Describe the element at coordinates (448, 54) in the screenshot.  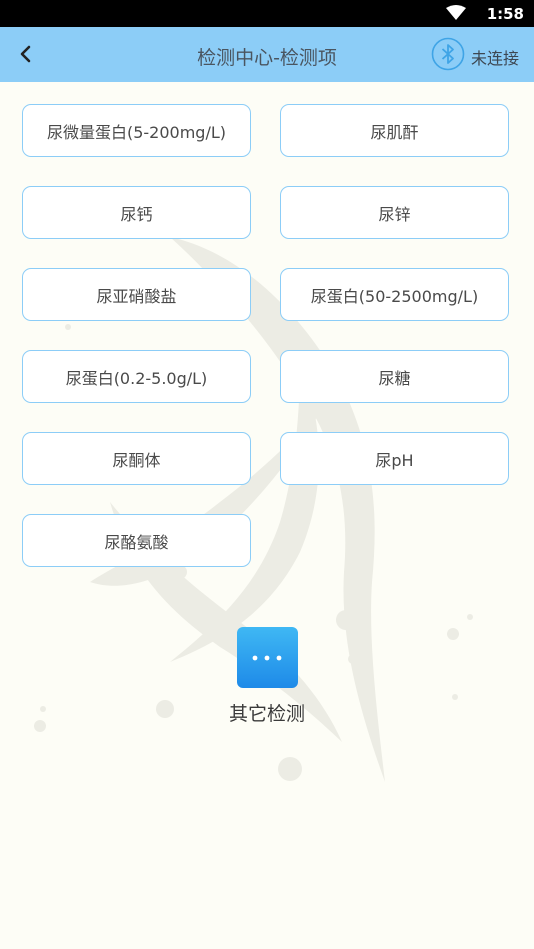
I see `bluetooth-icon` at that location.